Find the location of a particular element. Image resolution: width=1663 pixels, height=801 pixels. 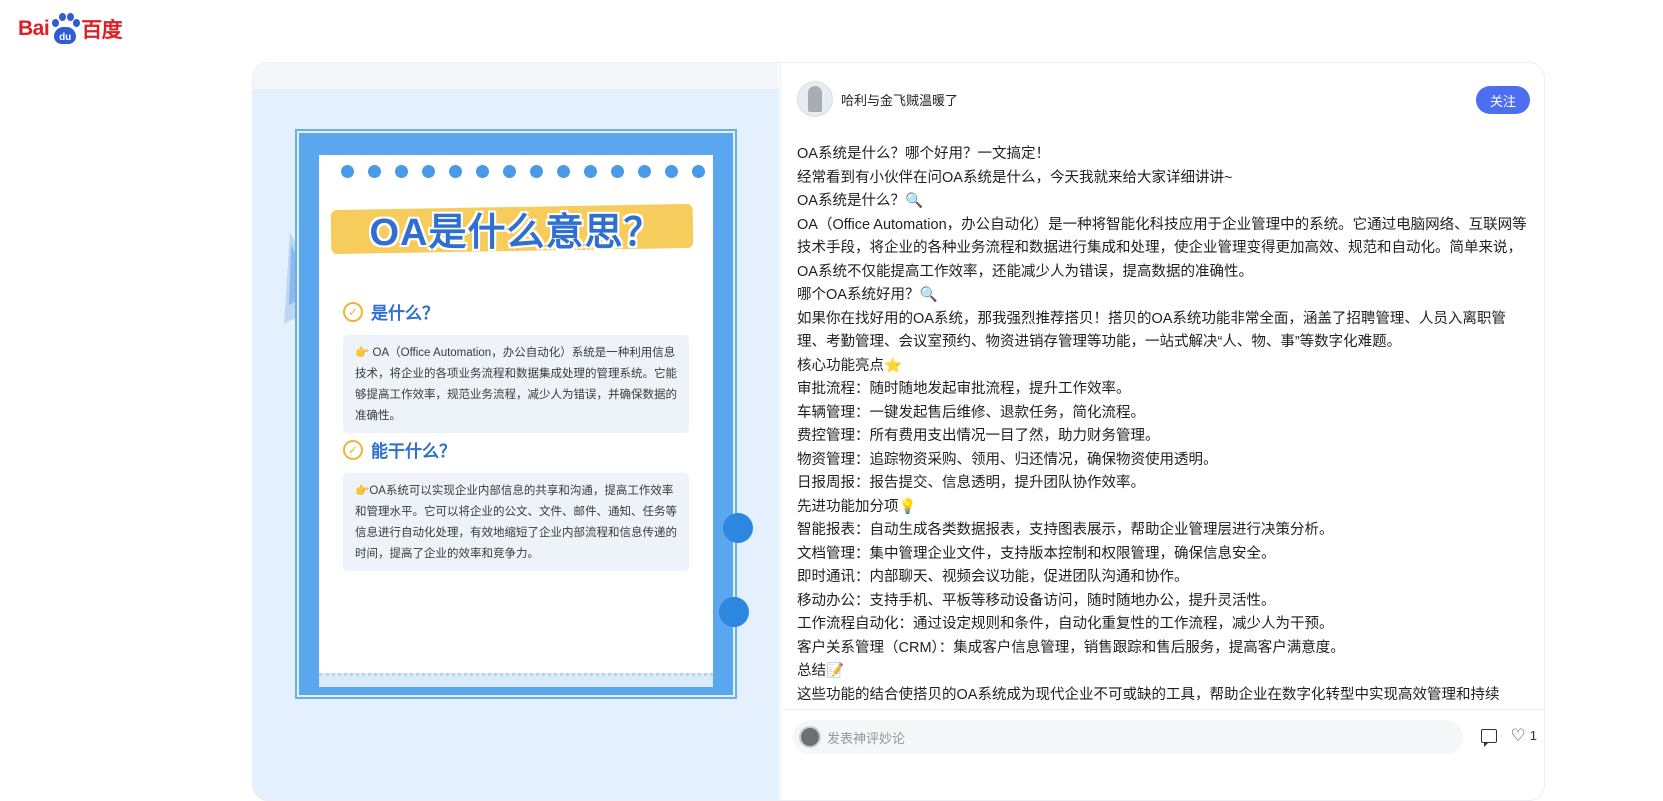

post-line: 智能报表：自动生成各类数据报表，支持图表展示，帮助企业管理层进行决策分析。 is located at coordinates (1065, 530).